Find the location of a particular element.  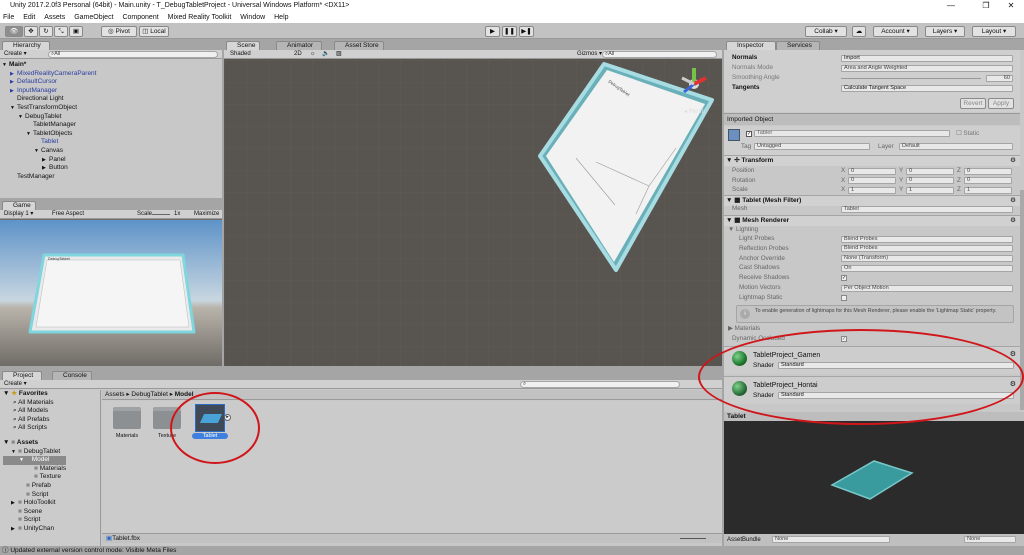

maximize-button: ❐ is located at coordinates (986, 6).